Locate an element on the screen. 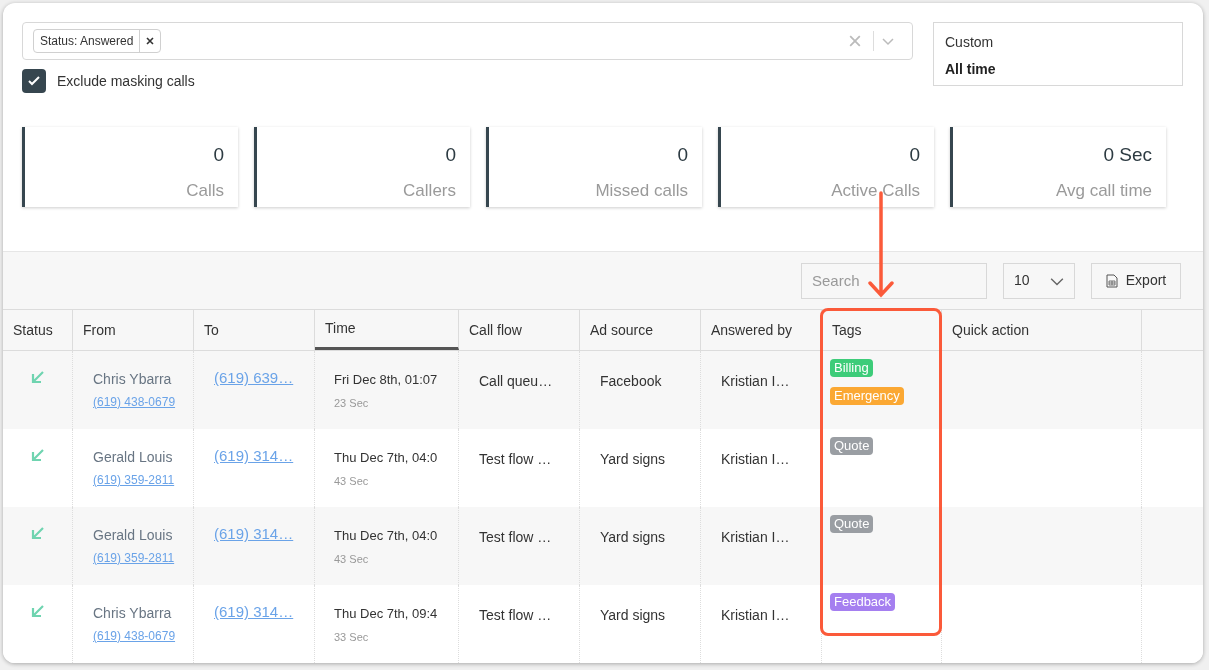 The height and width of the screenshot is (670, 1209). spreadsheet-file-icon is located at coordinates (1111, 280).